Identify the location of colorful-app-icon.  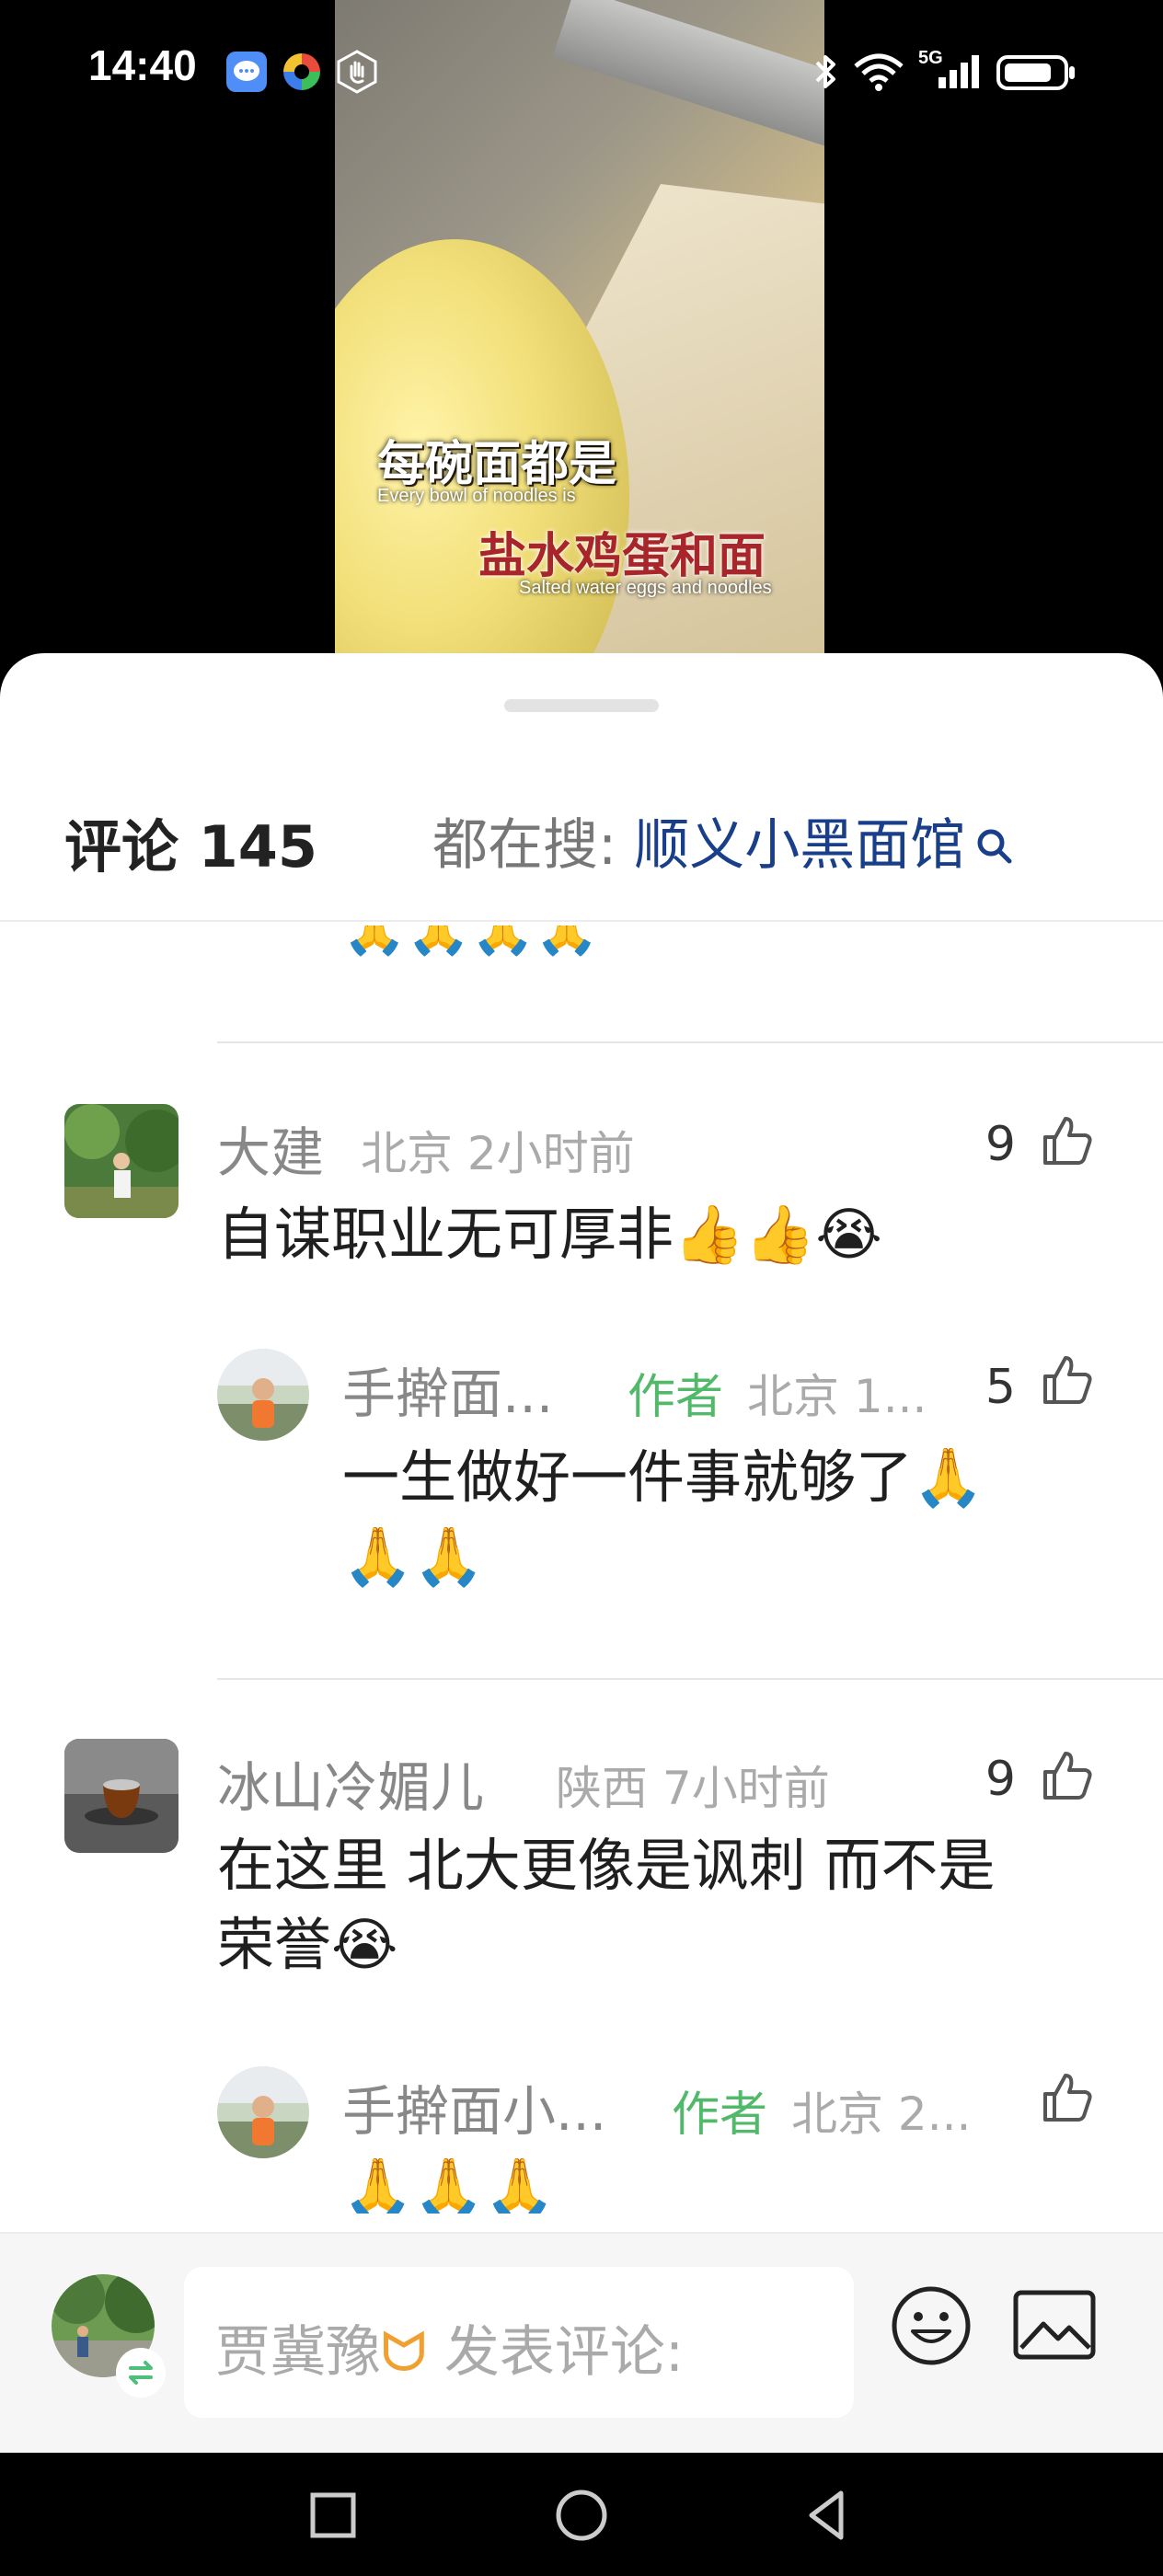
(302, 70).